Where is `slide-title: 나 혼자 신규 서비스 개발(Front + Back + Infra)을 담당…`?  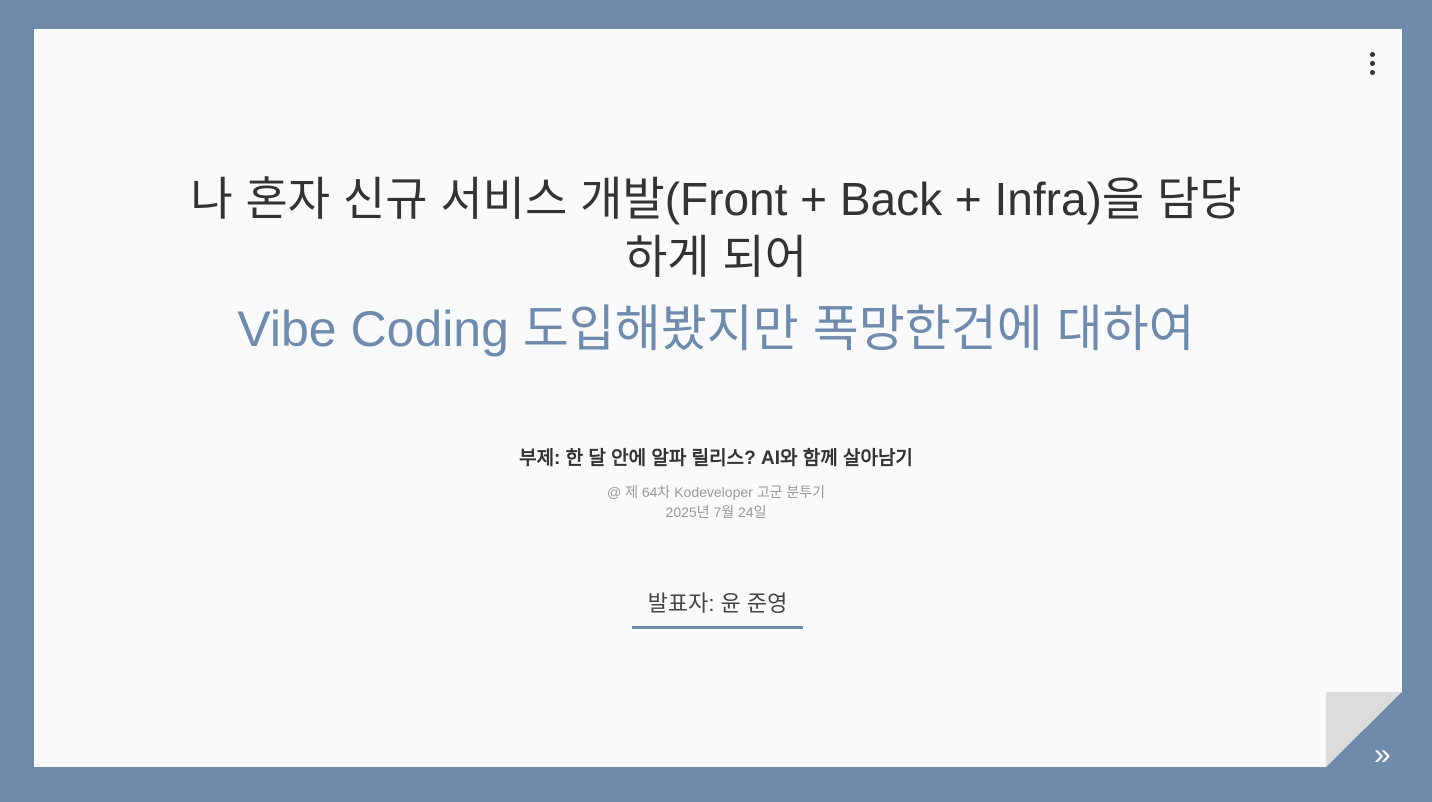
slide-title: 나 혼자 신규 서비스 개발(Front + Back + Infra)을 담당… is located at coordinates (716, 228).